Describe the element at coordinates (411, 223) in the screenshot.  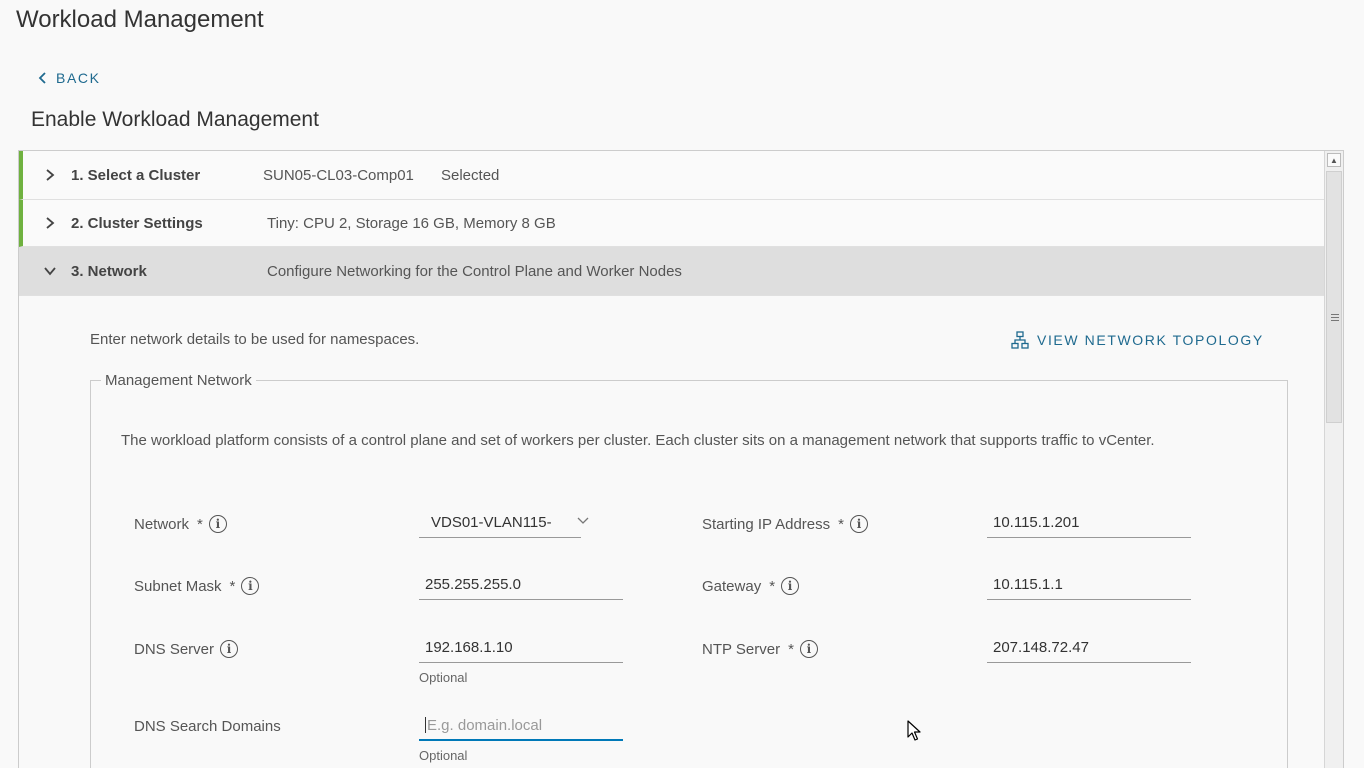
I see `step-summary: Tiny: CPU 2, Storage 16 GB, Memory 8 GB` at that location.